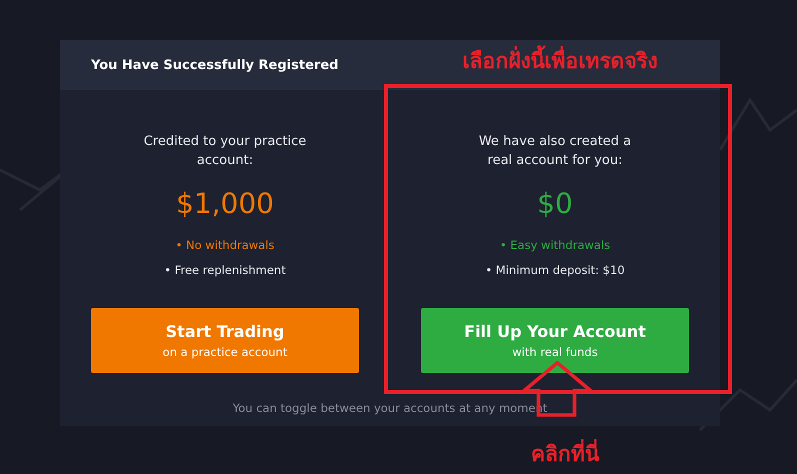 The image size is (797, 474). Describe the element at coordinates (565, 453) in the screenshot. I see `callout-text: คลิกที่นี่` at that location.